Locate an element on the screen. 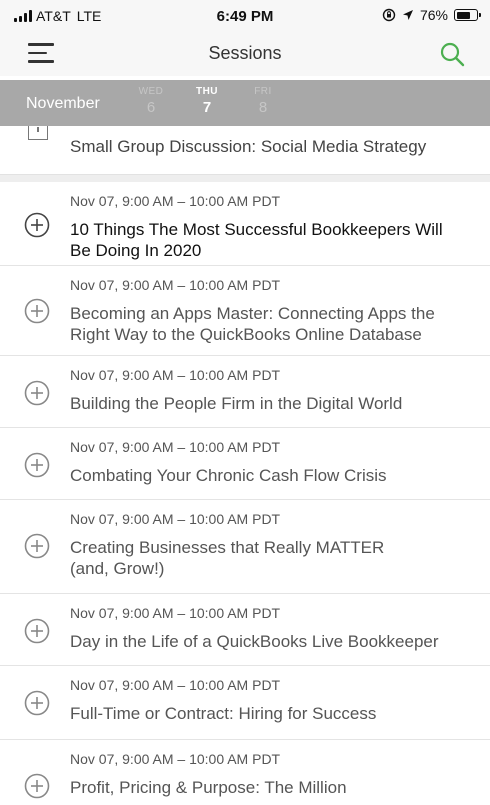  session-title: Combating Your Chronic Cash Flow Crisis is located at coordinates (272, 475).